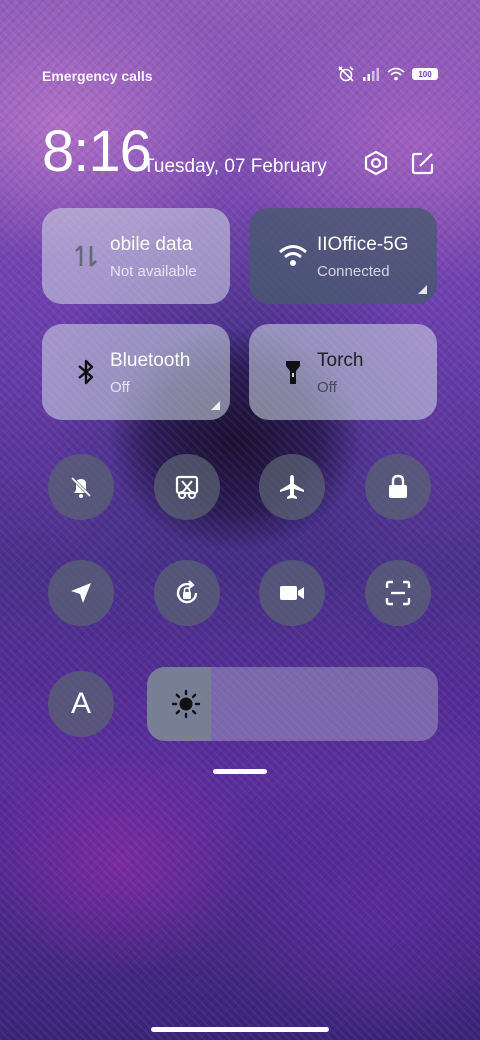  What do you see at coordinates (423, 163) in the screenshot?
I see `edit-icon` at bounding box center [423, 163].